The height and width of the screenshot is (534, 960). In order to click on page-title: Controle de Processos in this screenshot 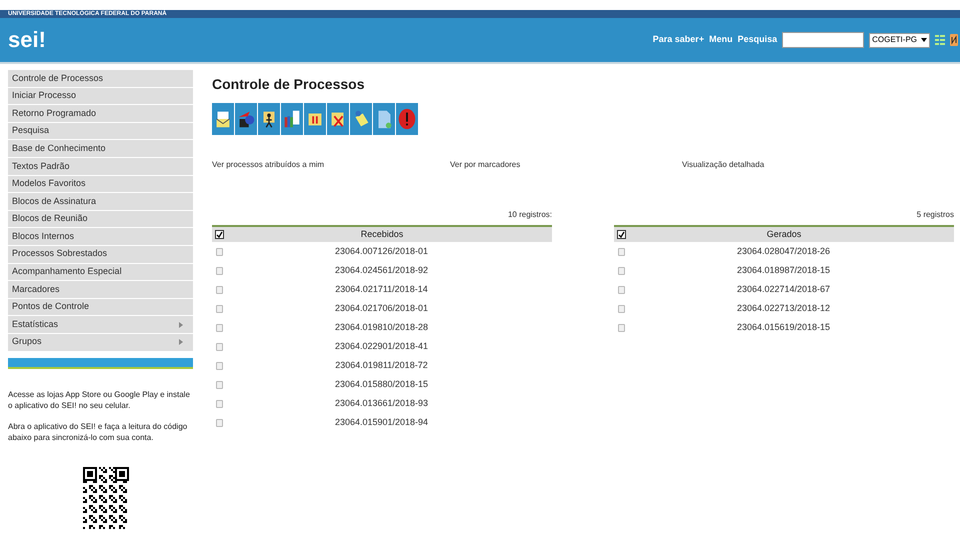, I will do `click(289, 84)`.